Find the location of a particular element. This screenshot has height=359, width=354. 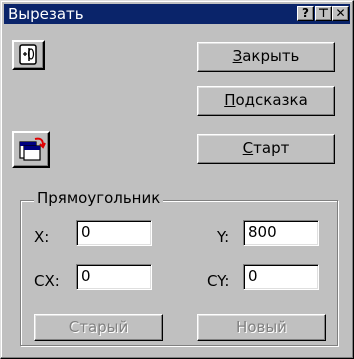

close-icon: ✕ is located at coordinates (340, 13).